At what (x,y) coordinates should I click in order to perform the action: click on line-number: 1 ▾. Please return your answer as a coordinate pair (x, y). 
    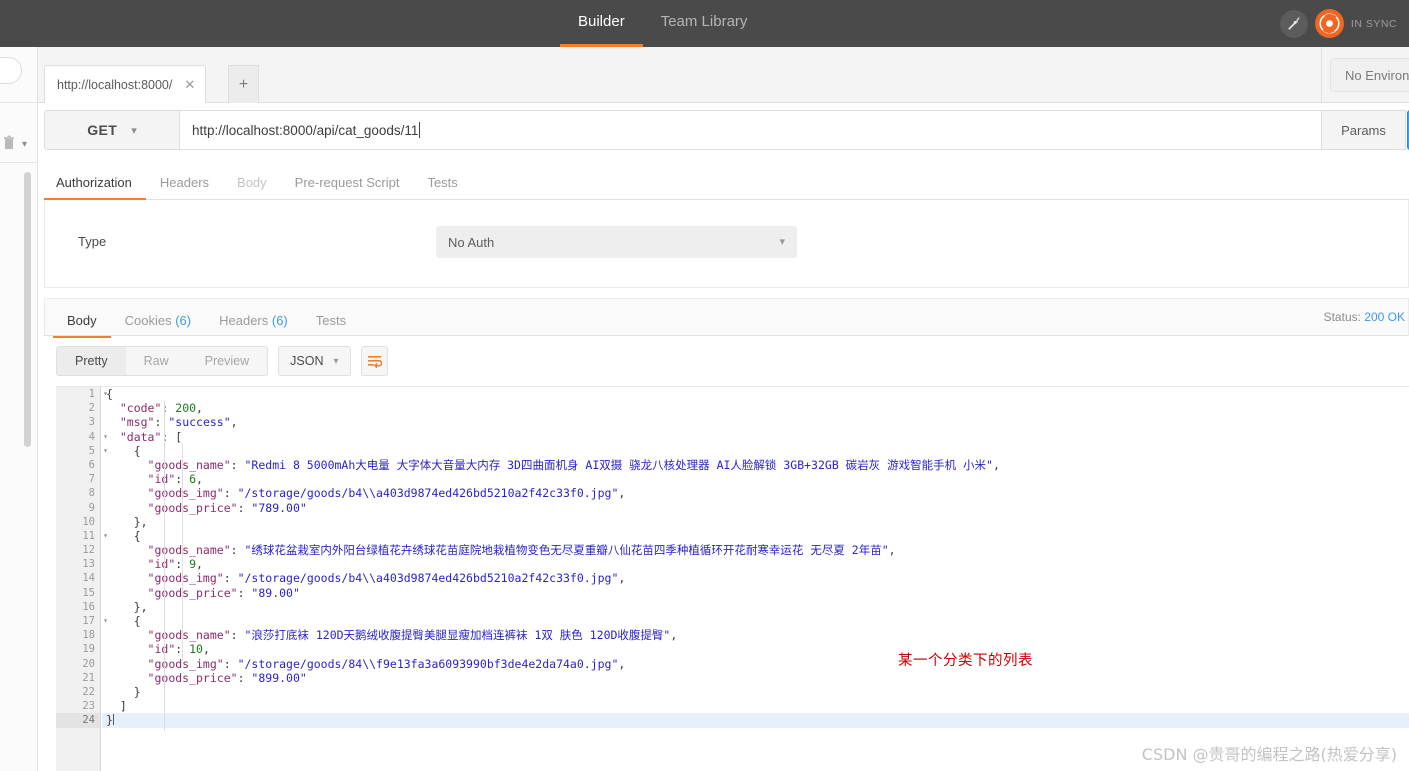
    Looking at the image, I should click on (98, 394).